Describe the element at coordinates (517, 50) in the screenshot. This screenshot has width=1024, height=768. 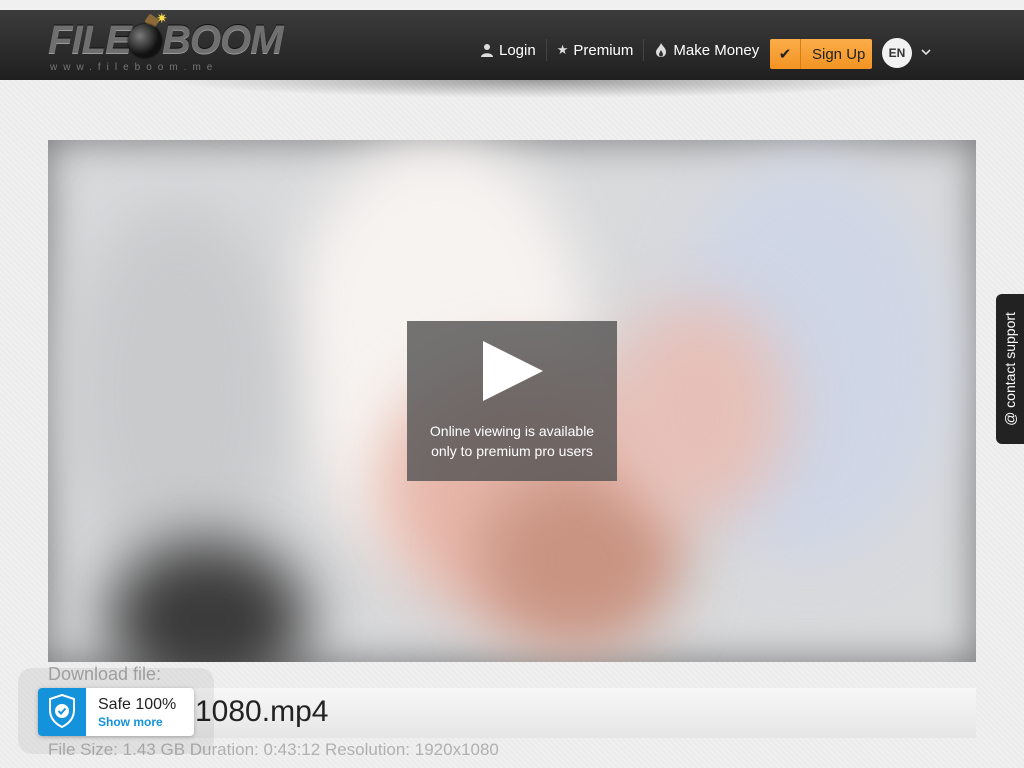
I see `nav-login-label: Login` at that location.